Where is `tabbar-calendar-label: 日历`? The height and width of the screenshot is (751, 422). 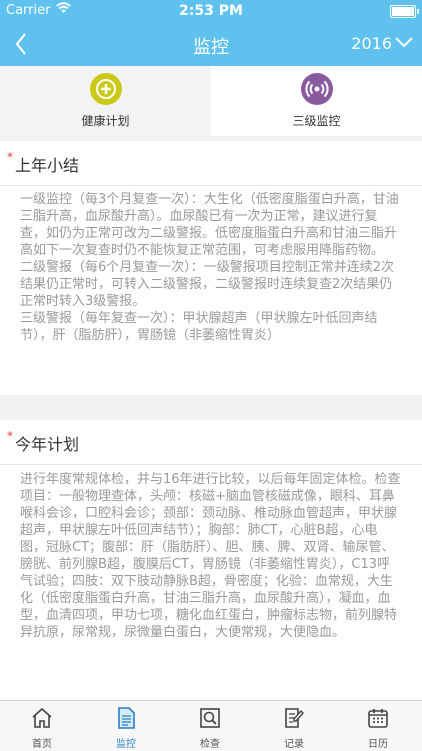
tabbar-calendar-label: 日历 is located at coordinates (378, 744).